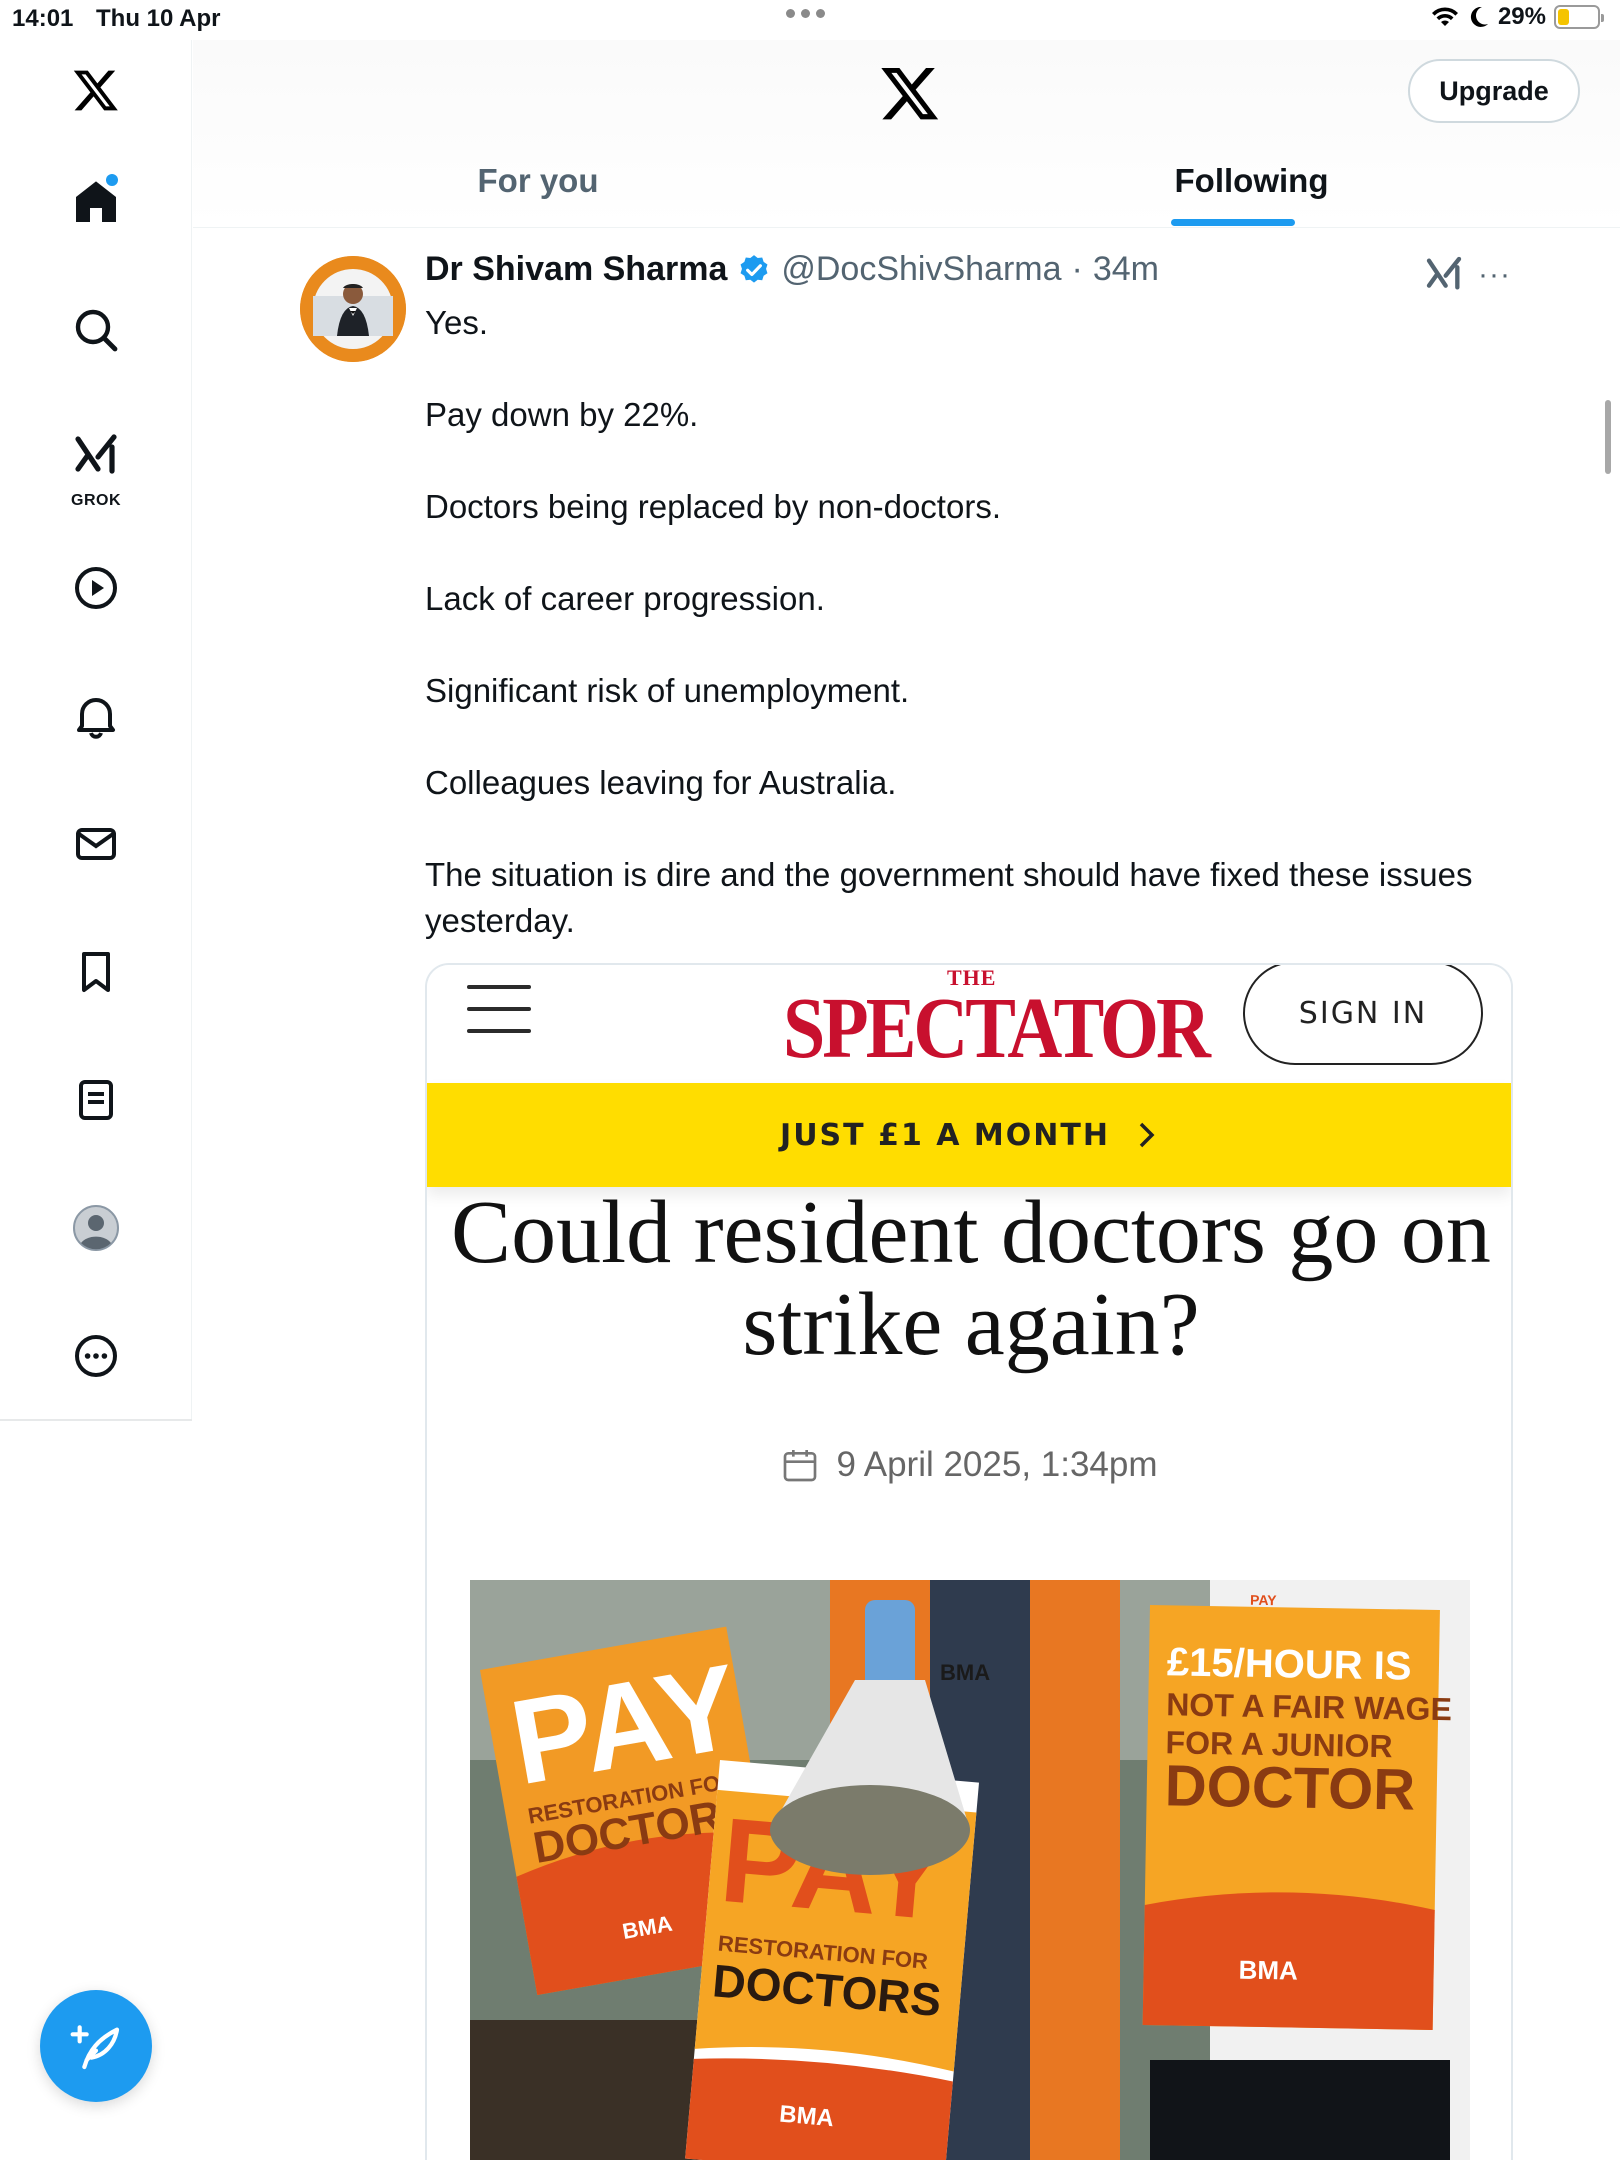 This screenshot has width=1620, height=2160. What do you see at coordinates (96, 202) in the screenshot?
I see `sidebar-item-home` at bounding box center [96, 202].